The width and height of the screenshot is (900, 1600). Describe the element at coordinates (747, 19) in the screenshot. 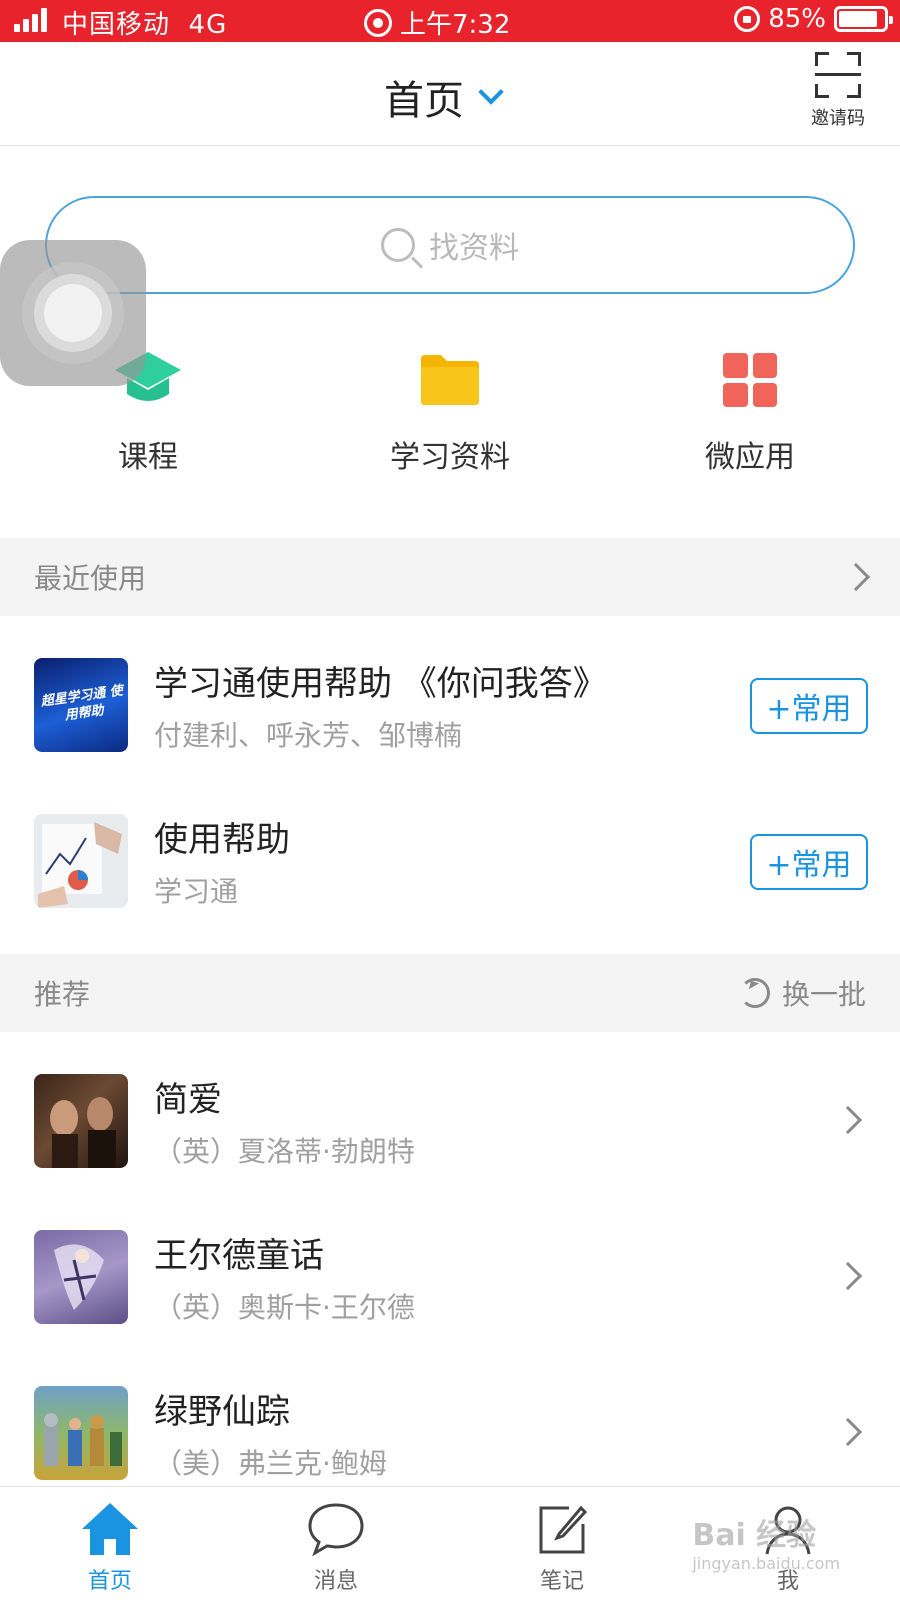

I see `rotation-lock-icon` at that location.